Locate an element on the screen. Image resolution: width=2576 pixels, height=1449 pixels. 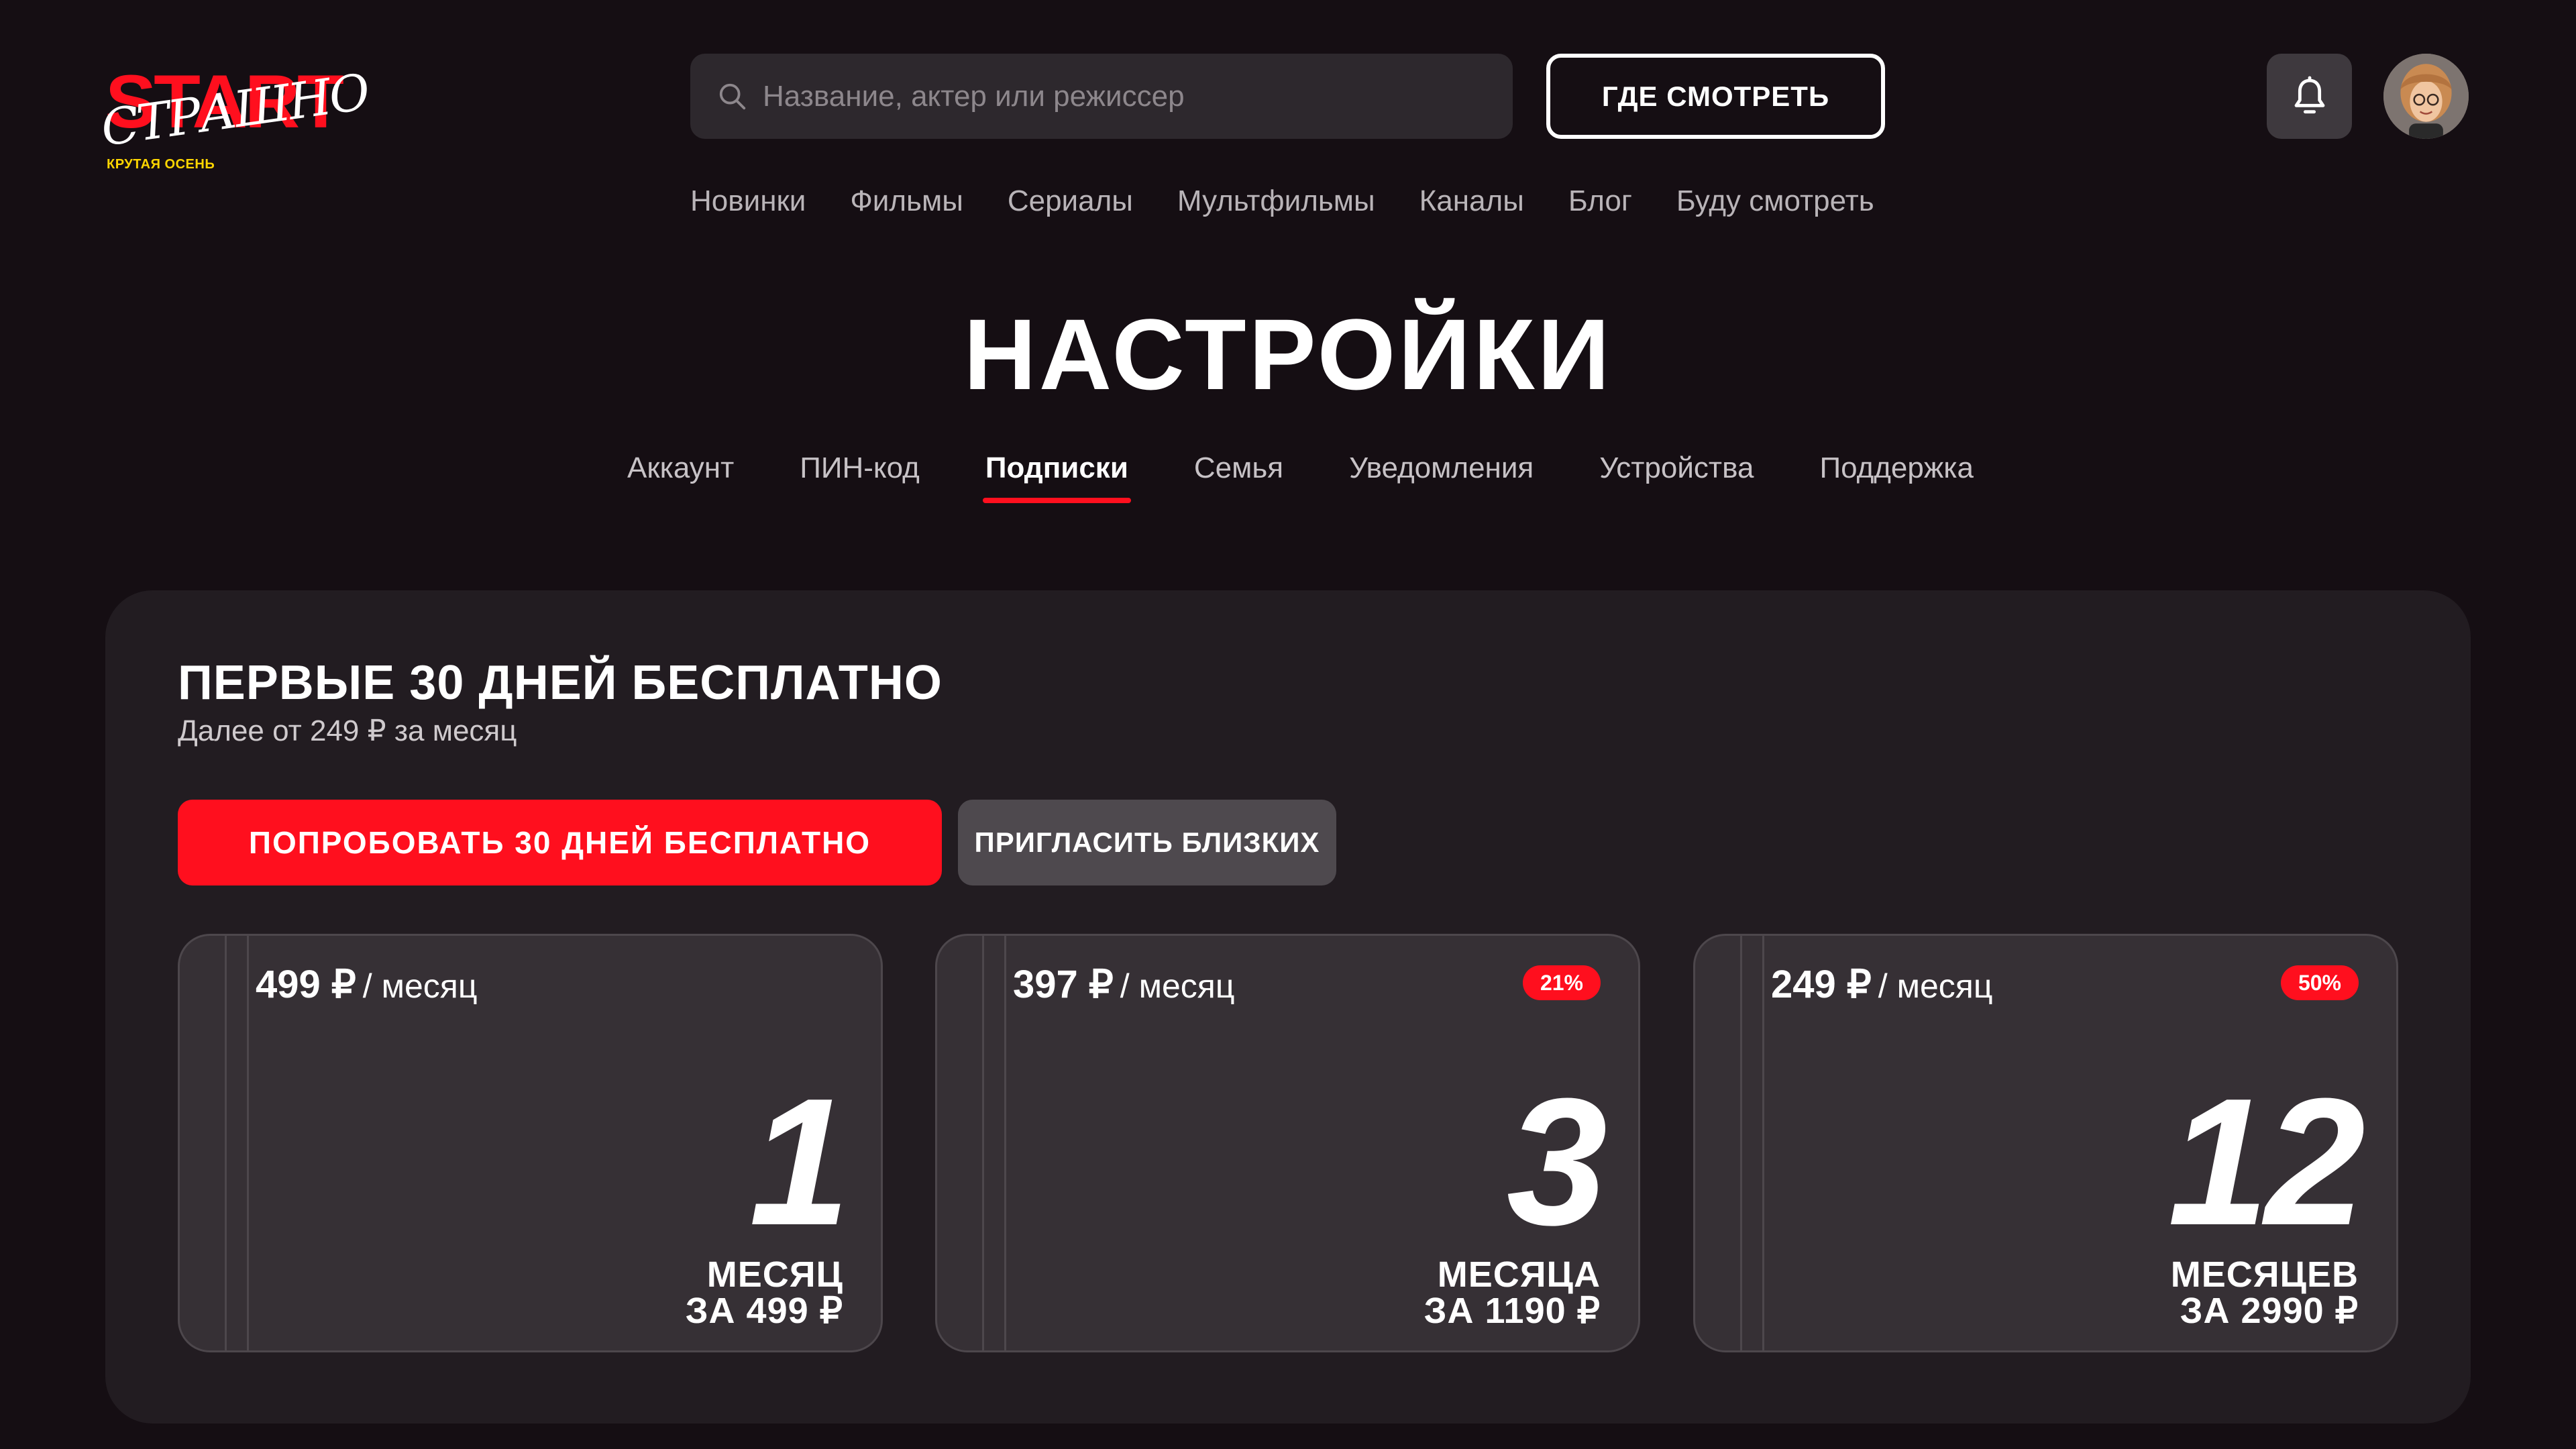
notifications-button is located at coordinates (2309, 96).